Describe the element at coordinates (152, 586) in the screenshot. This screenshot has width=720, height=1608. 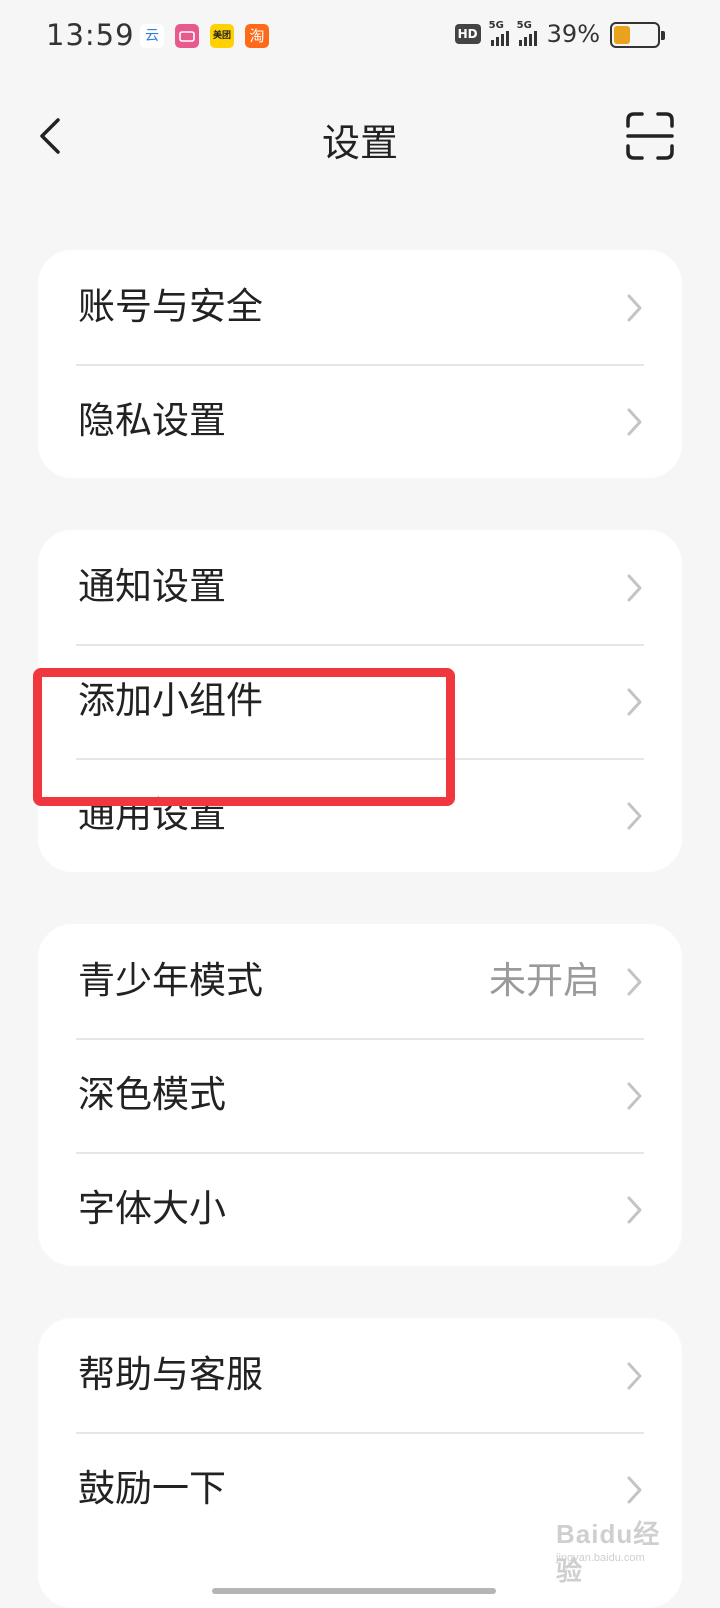
I see `settings-item-label: 通知设置` at that location.